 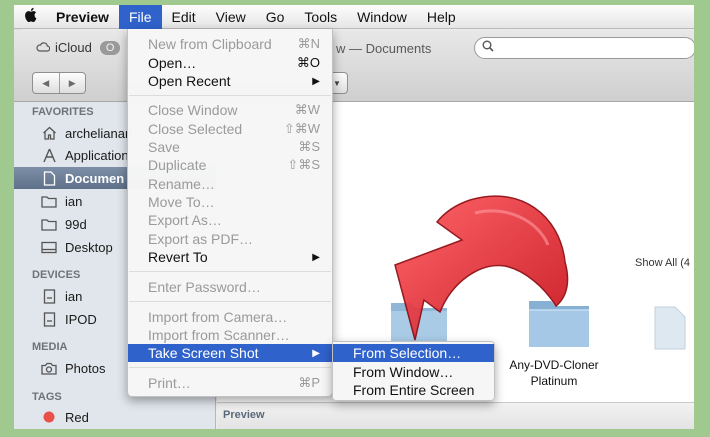 I want to click on menu-help: Help, so click(x=441, y=17).